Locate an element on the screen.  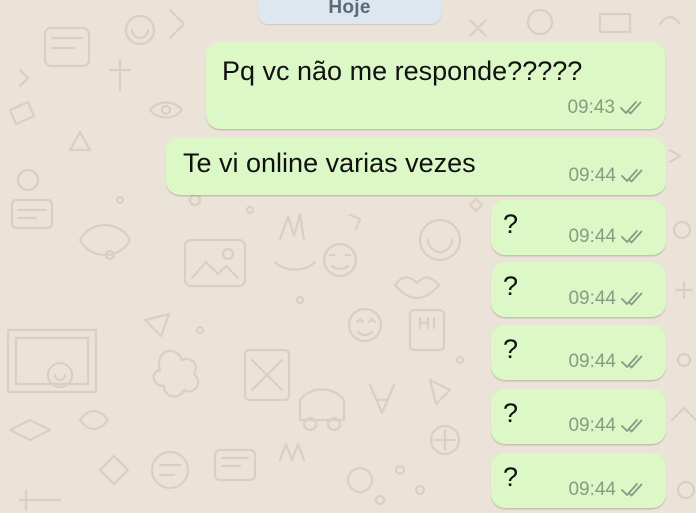
message-bubble: Pq vc não me responde????? 09:43 is located at coordinates (435, 85).